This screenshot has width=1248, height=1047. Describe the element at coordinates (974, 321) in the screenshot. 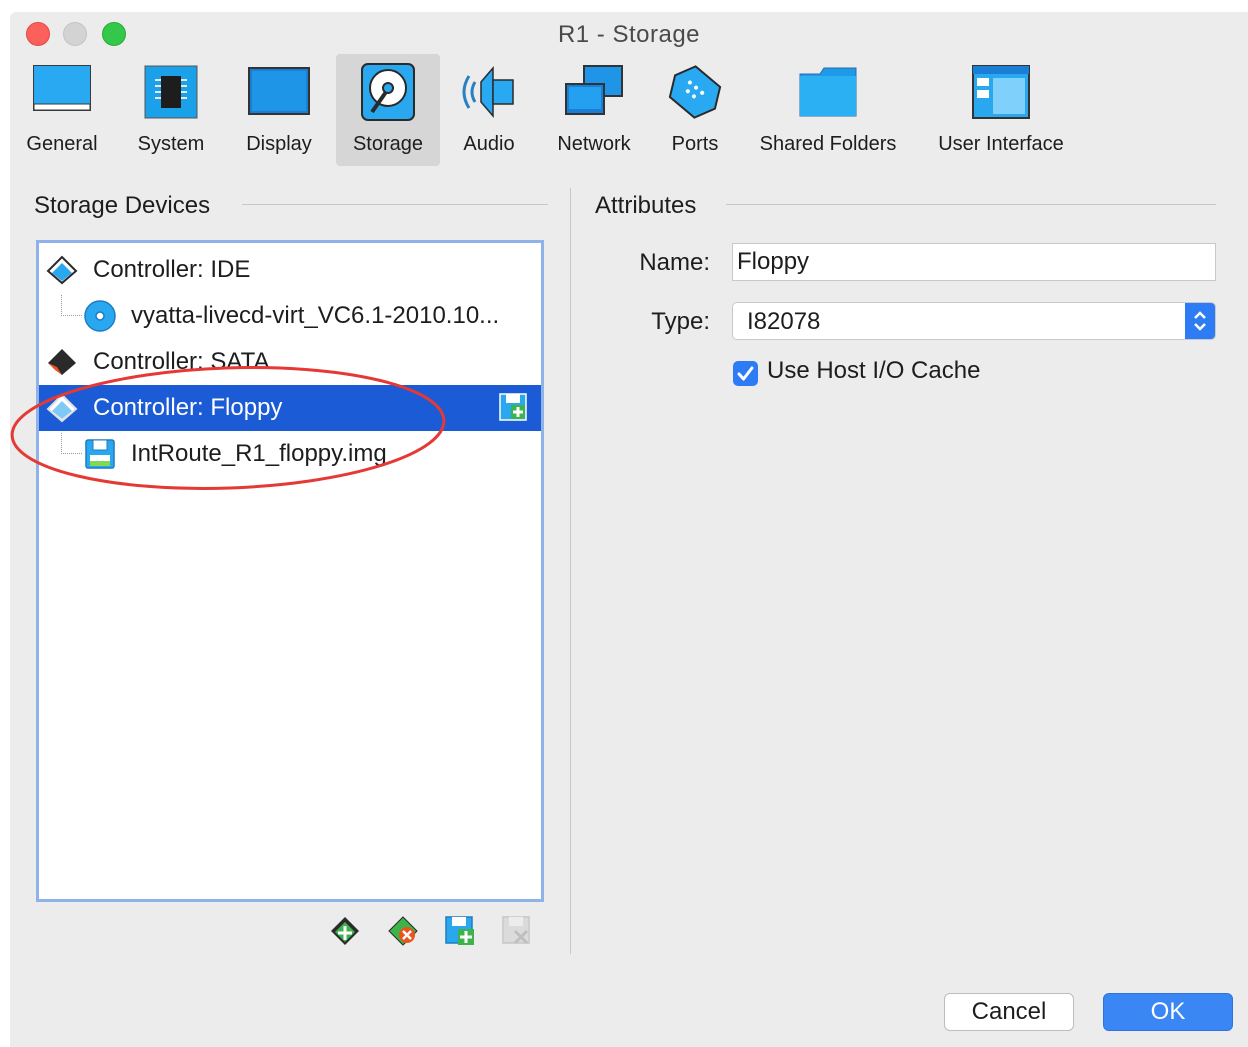

I see `type-select: I82078` at that location.